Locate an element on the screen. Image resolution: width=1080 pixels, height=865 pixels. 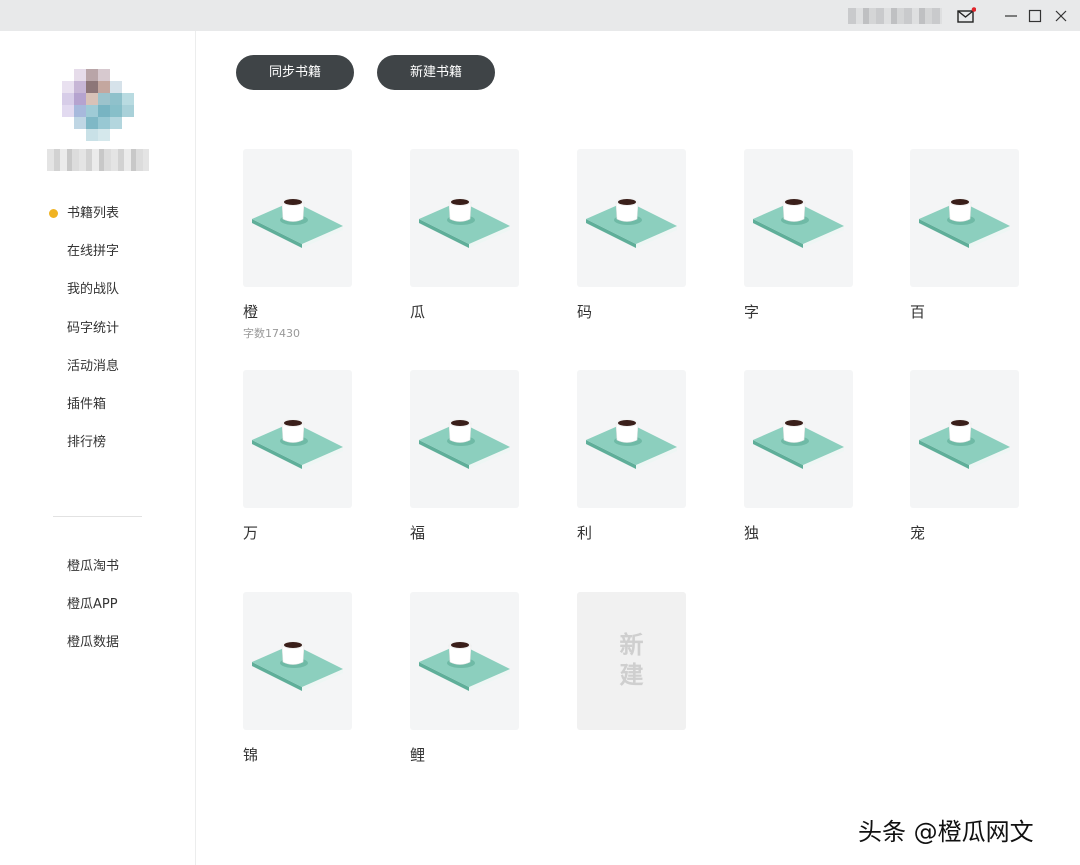
new-book-text-line1: 新 is located at coordinates (631, 645).